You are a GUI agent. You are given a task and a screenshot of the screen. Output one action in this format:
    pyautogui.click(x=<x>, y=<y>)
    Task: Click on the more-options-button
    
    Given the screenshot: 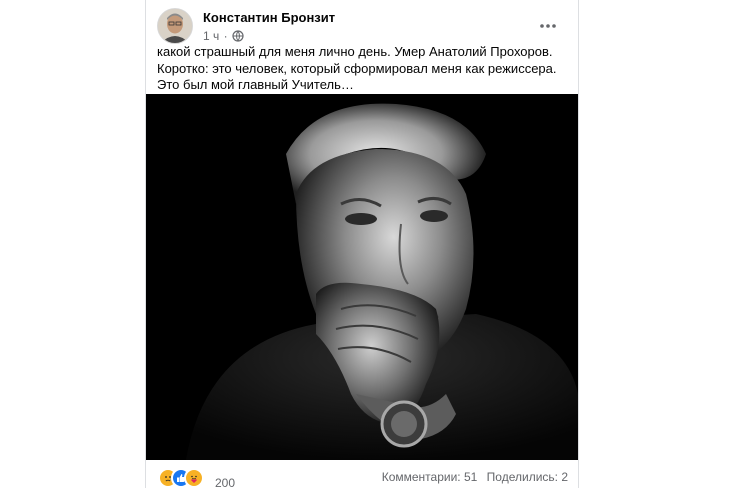 What is the action you would take?
    pyautogui.click(x=548, y=24)
    